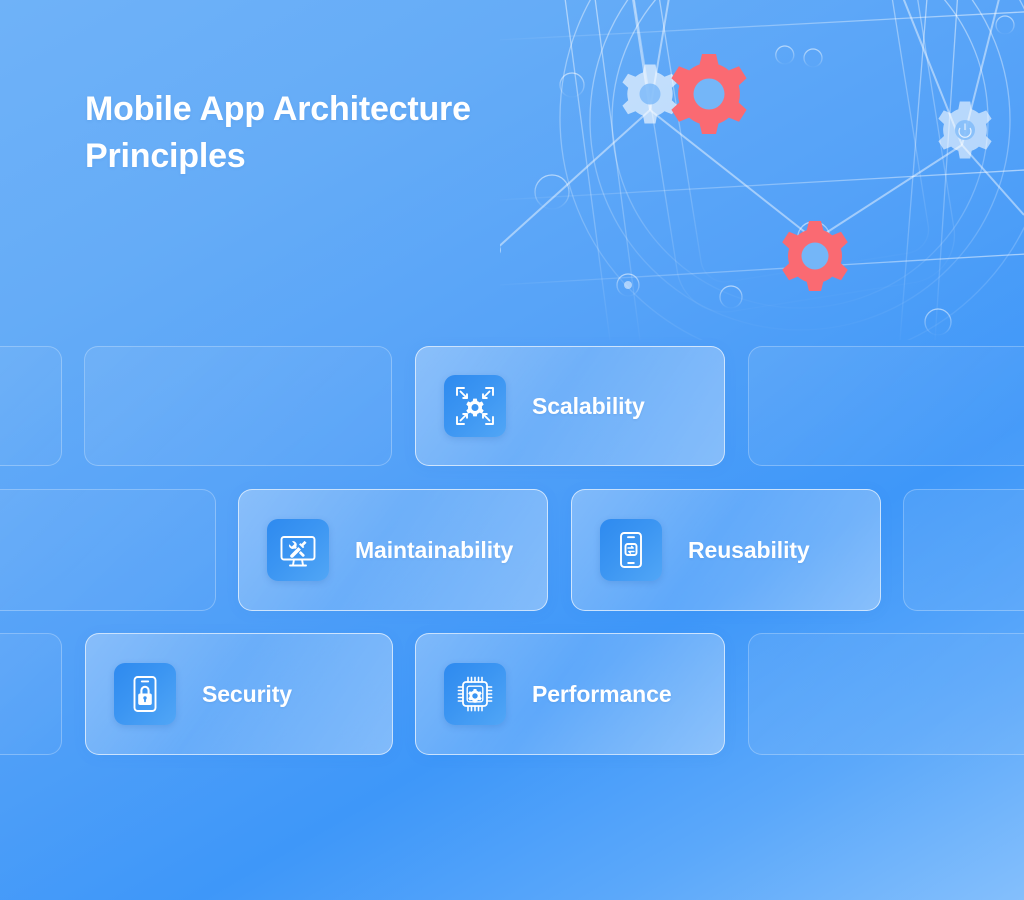 The height and width of the screenshot is (900, 1024). What do you see at coordinates (709, 94) in the screenshot?
I see `gear-red-top-icon` at bounding box center [709, 94].